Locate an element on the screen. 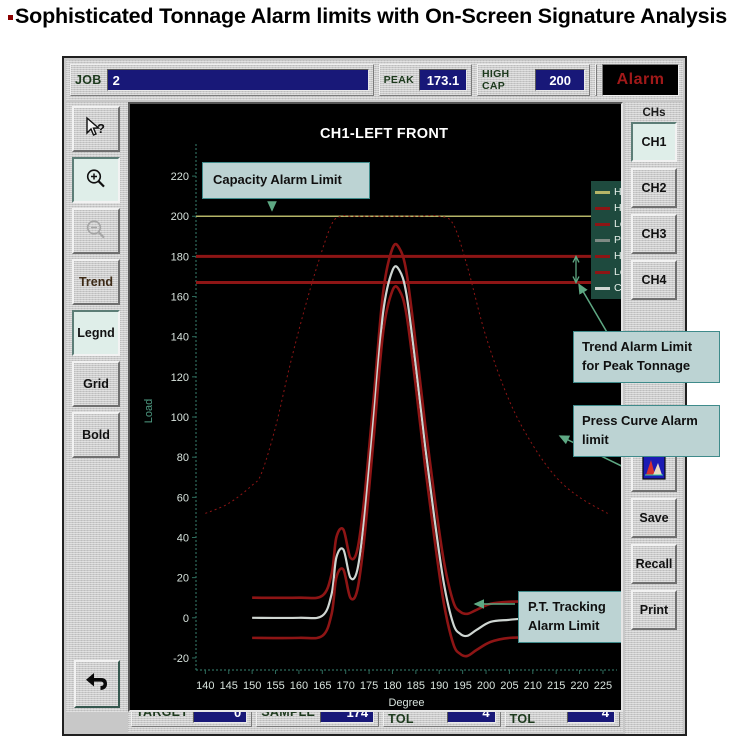 The height and width of the screenshot is (750, 750). ch1-label: CH1 is located at coordinates (654, 142).